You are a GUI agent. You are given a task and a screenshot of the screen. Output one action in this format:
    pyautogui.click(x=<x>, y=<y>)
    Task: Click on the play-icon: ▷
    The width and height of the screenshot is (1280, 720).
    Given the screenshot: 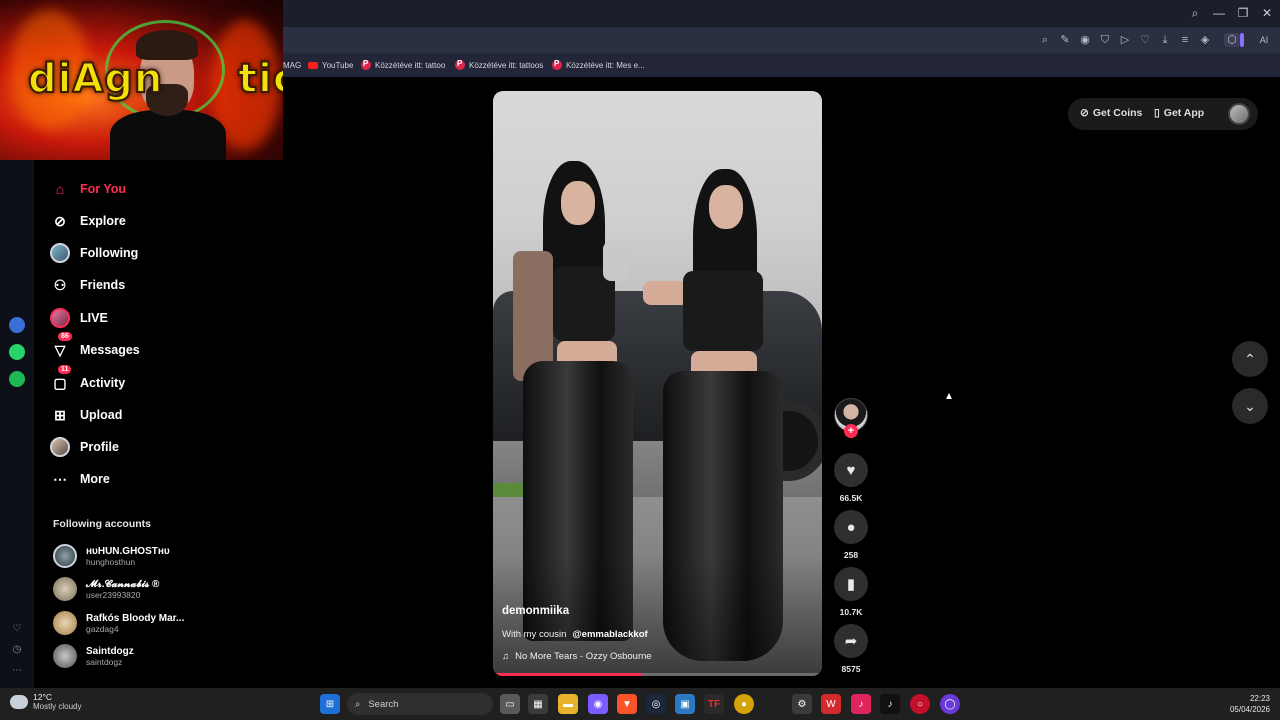 What is the action you would take?
    pyautogui.click(x=1125, y=40)
    